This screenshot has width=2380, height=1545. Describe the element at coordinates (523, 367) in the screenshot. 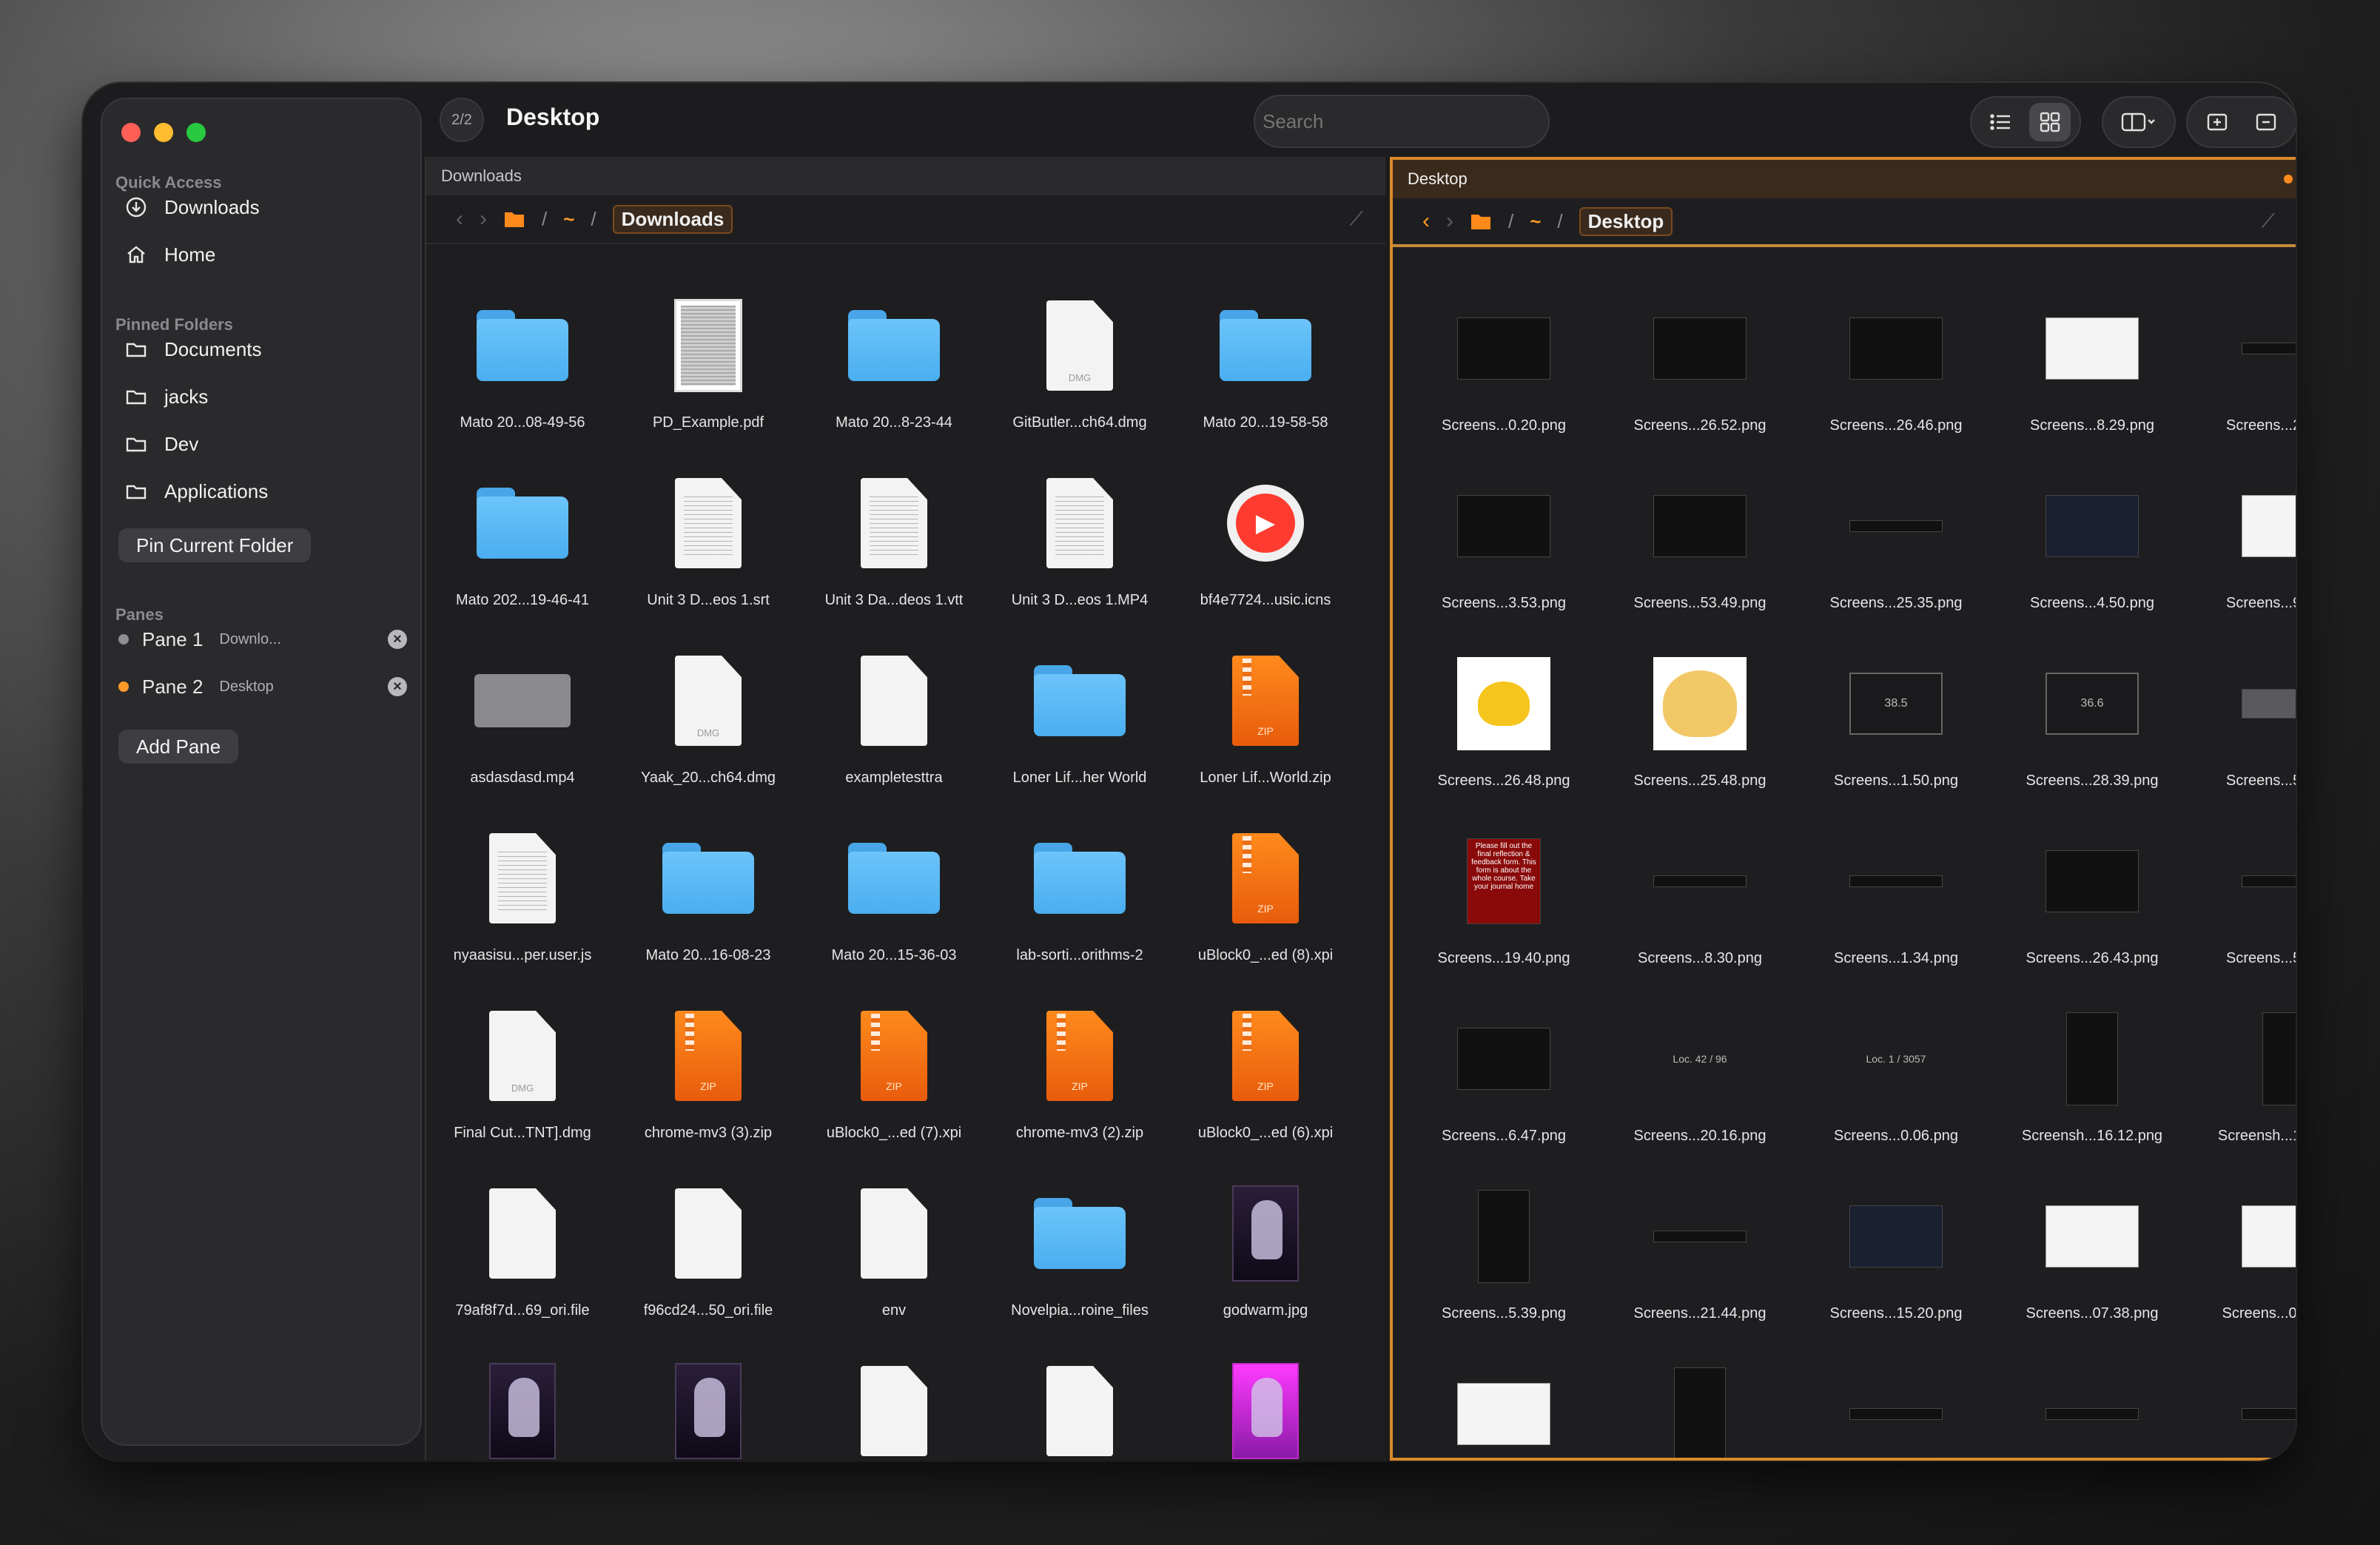

I see `file-item: Mato 20...08-49-56` at that location.